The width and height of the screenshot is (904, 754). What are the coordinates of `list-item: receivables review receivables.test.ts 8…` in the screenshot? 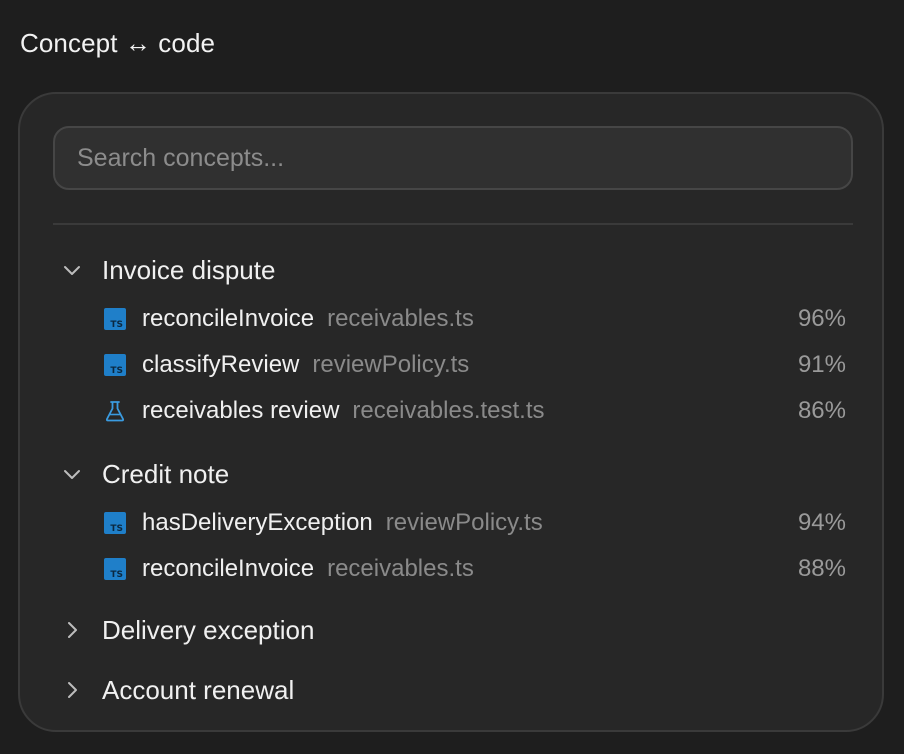 It's located at (475, 411).